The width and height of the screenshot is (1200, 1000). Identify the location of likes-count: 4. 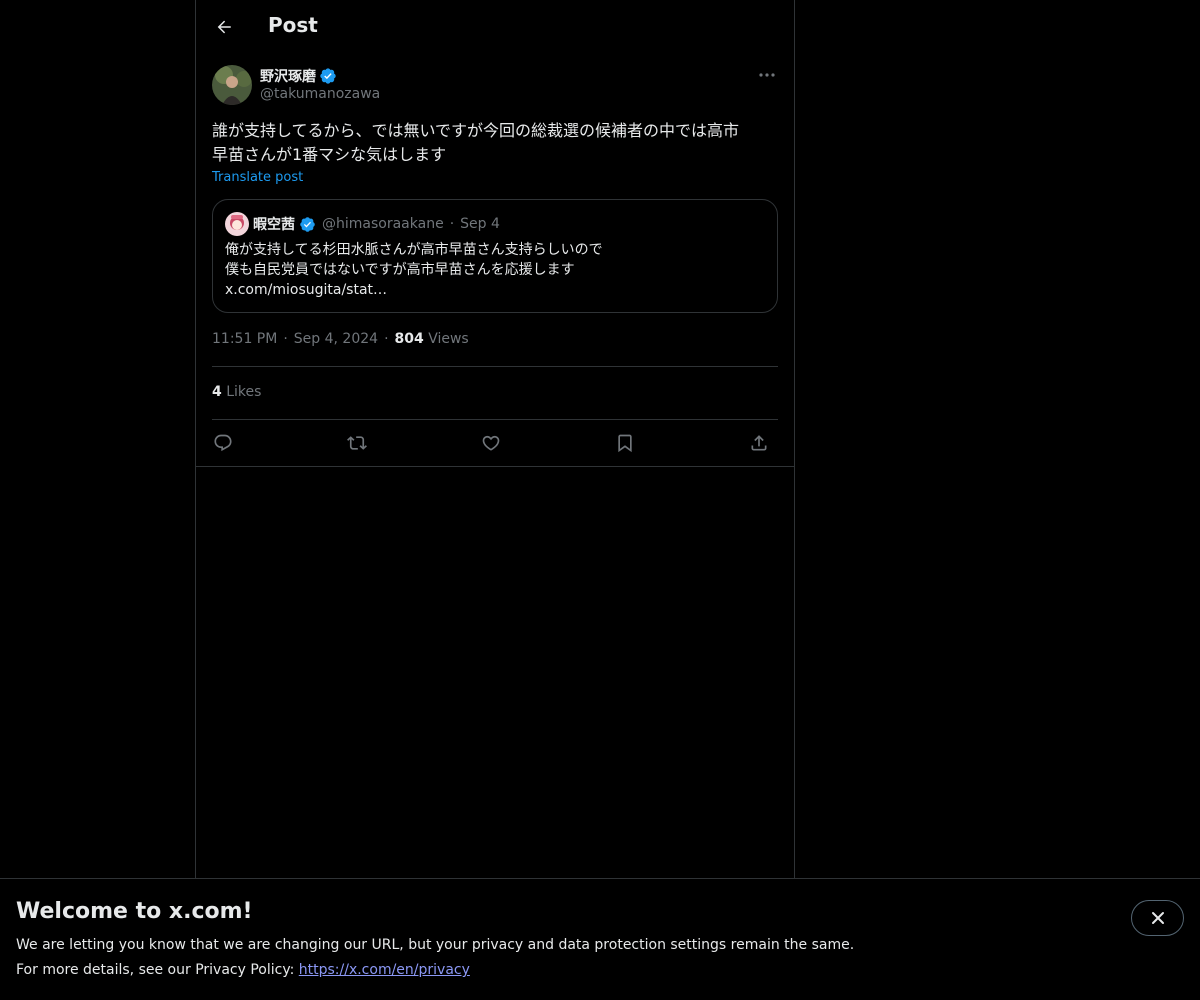
(217, 392).